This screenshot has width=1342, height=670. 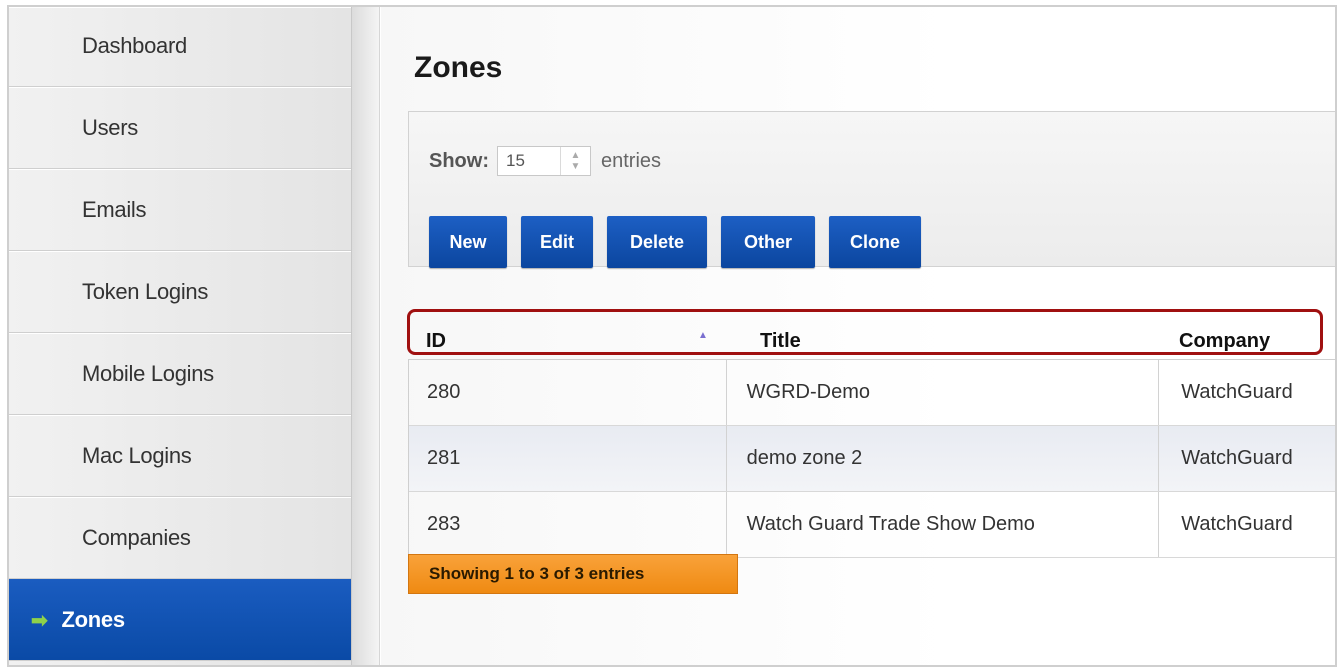 What do you see at coordinates (459, 160) in the screenshot?
I see `show-label: Show:` at bounding box center [459, 160].